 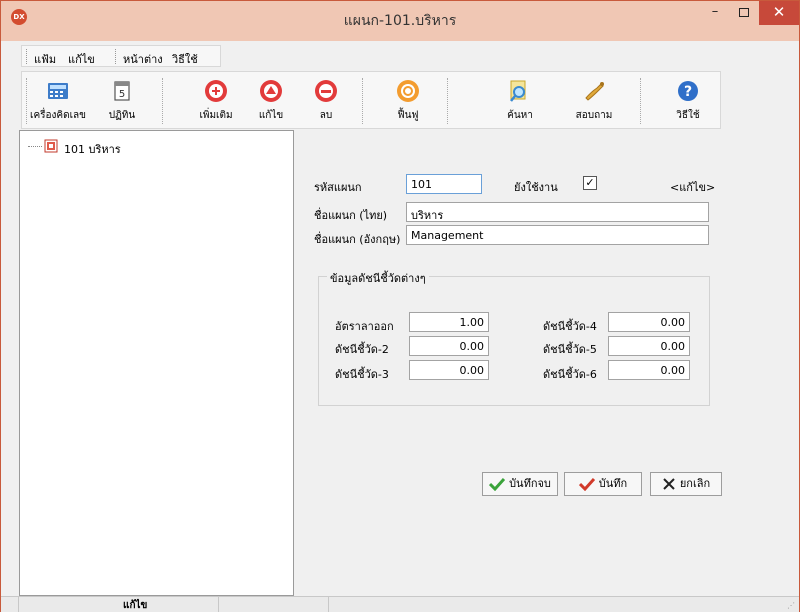 I want to click on cancel-button: ยกเลิก, so click(x=686, y=484).